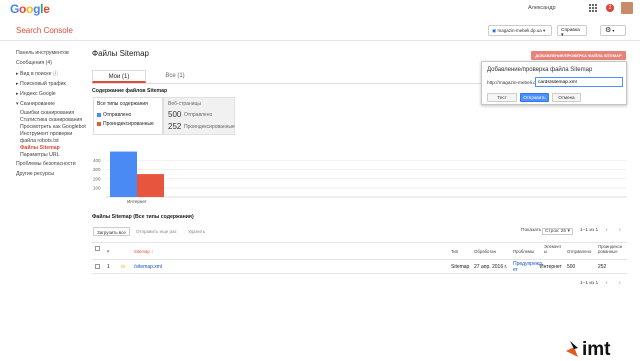 This screenshot has height=361, width=640. What do you see at coordinates (589, 230) in the screenshot?
I see `pager-range: 1–1 из 1` at bounding box center [589, 230].